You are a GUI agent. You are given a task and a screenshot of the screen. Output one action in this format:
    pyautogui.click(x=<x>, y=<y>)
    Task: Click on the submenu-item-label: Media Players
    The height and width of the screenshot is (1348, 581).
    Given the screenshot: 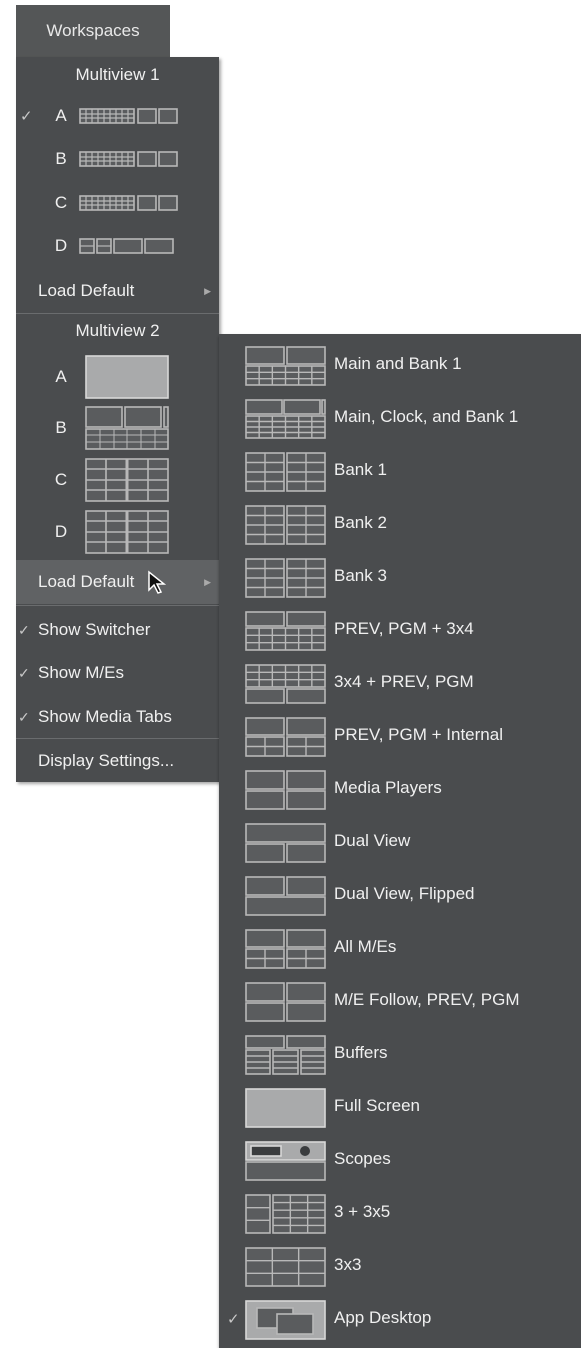 What is the action you would take?
    pyautogui.click(x=388, y=787)
    